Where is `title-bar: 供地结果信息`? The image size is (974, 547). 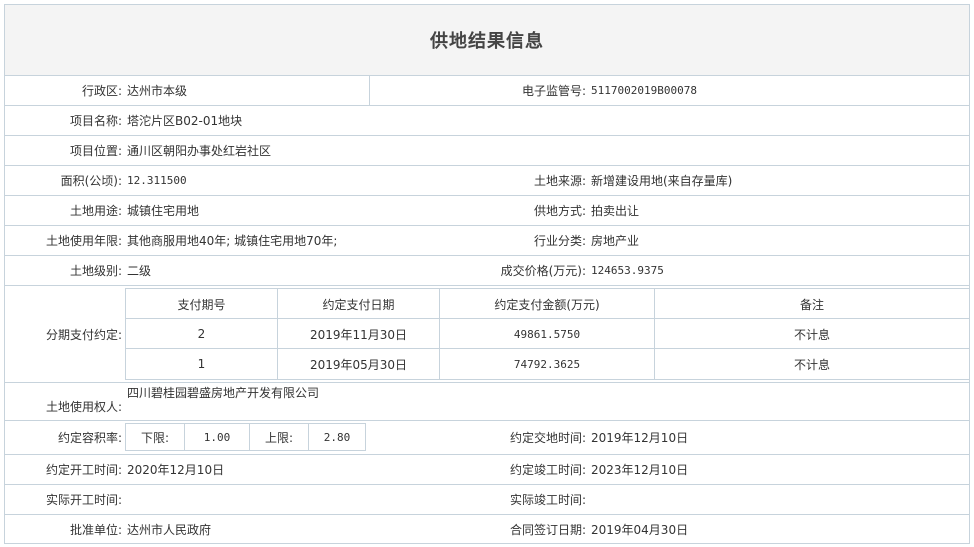 title-bar: 供地结果信息 is located at coordinates (487, 40).